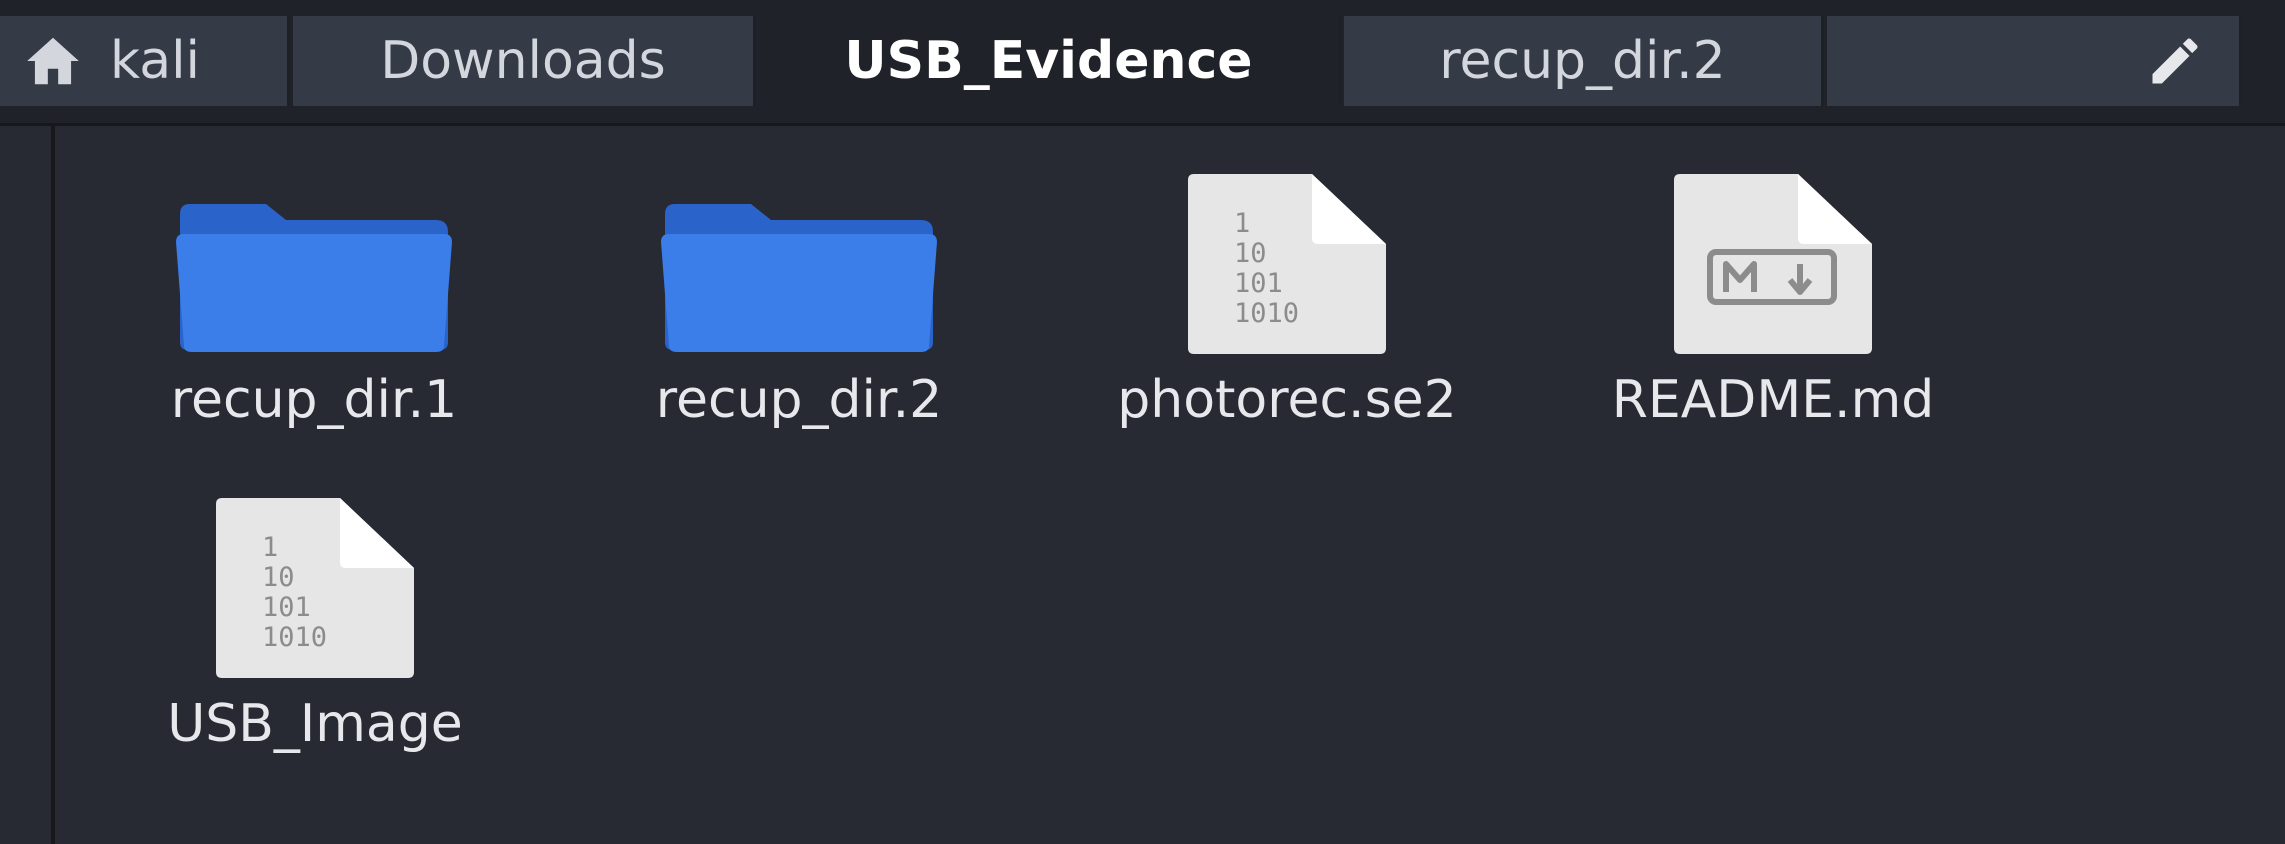 The width and height of the screenshot is (2285, 844). Describe the element at coordinates (155, 61) in the screenshot. I see `breadcrumb-label: kali` at that location.